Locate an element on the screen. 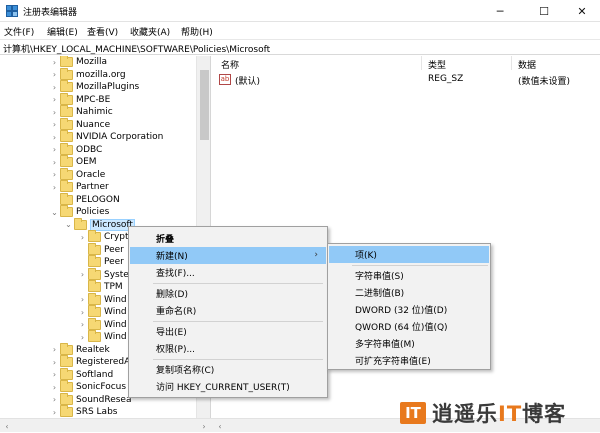  submenu-item-key: 项(K) is located at coordinates (409, 254).